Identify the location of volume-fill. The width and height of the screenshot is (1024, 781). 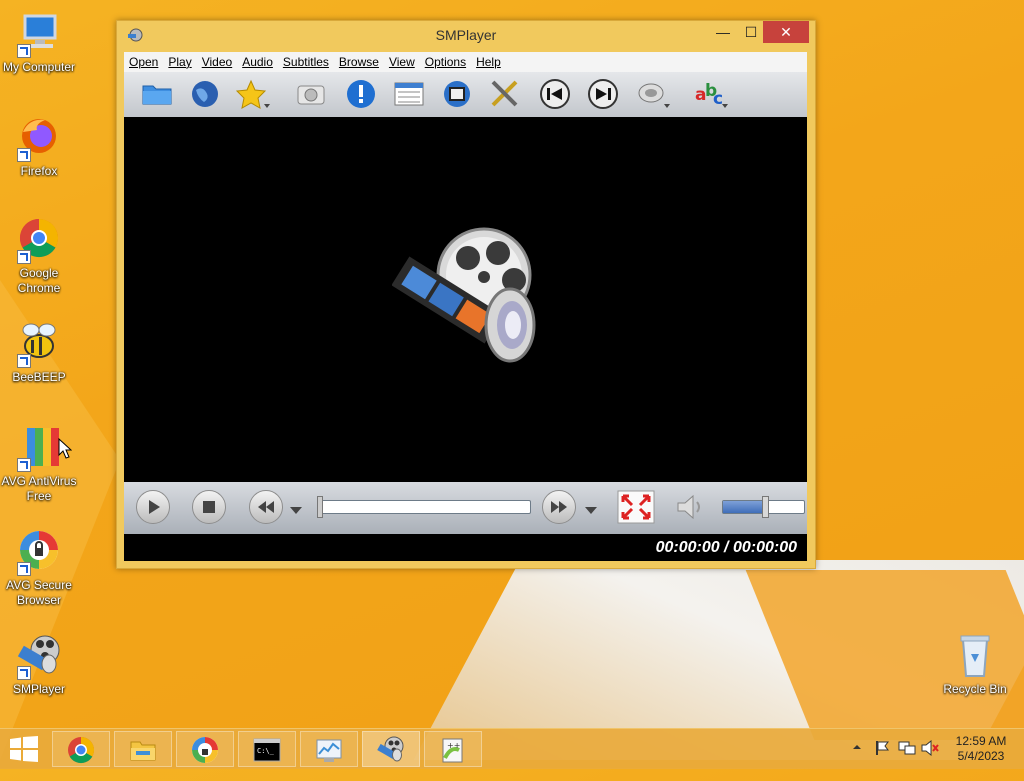
(745, 507).